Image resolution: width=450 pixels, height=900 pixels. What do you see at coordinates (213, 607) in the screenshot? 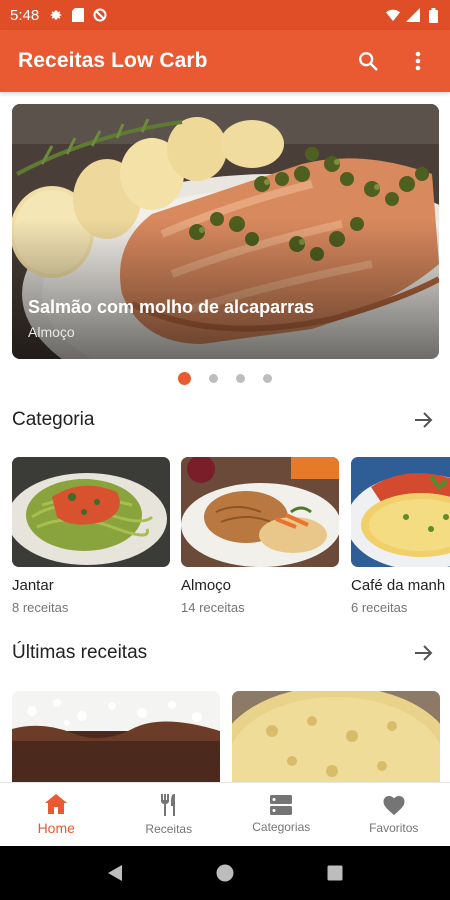
I see `category-count: 14 receitas` at bounding box center [213, 607].